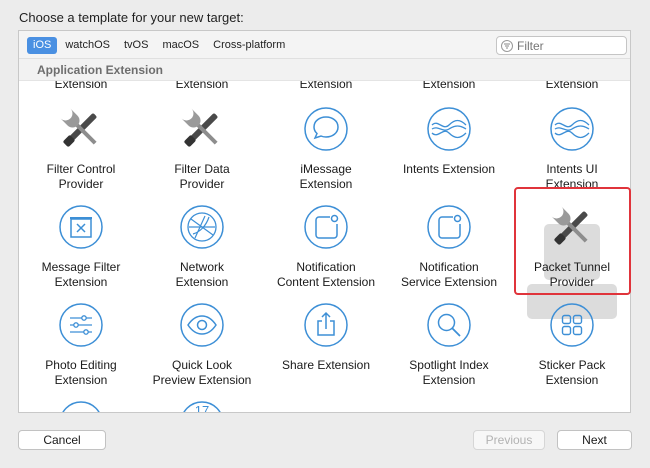  What do you see at coordinates (324, 45) in the screenshot?
I see `platform-bar: iOS watchOS tvOS macOS Cross-platform` at bounding box center [324, 45].